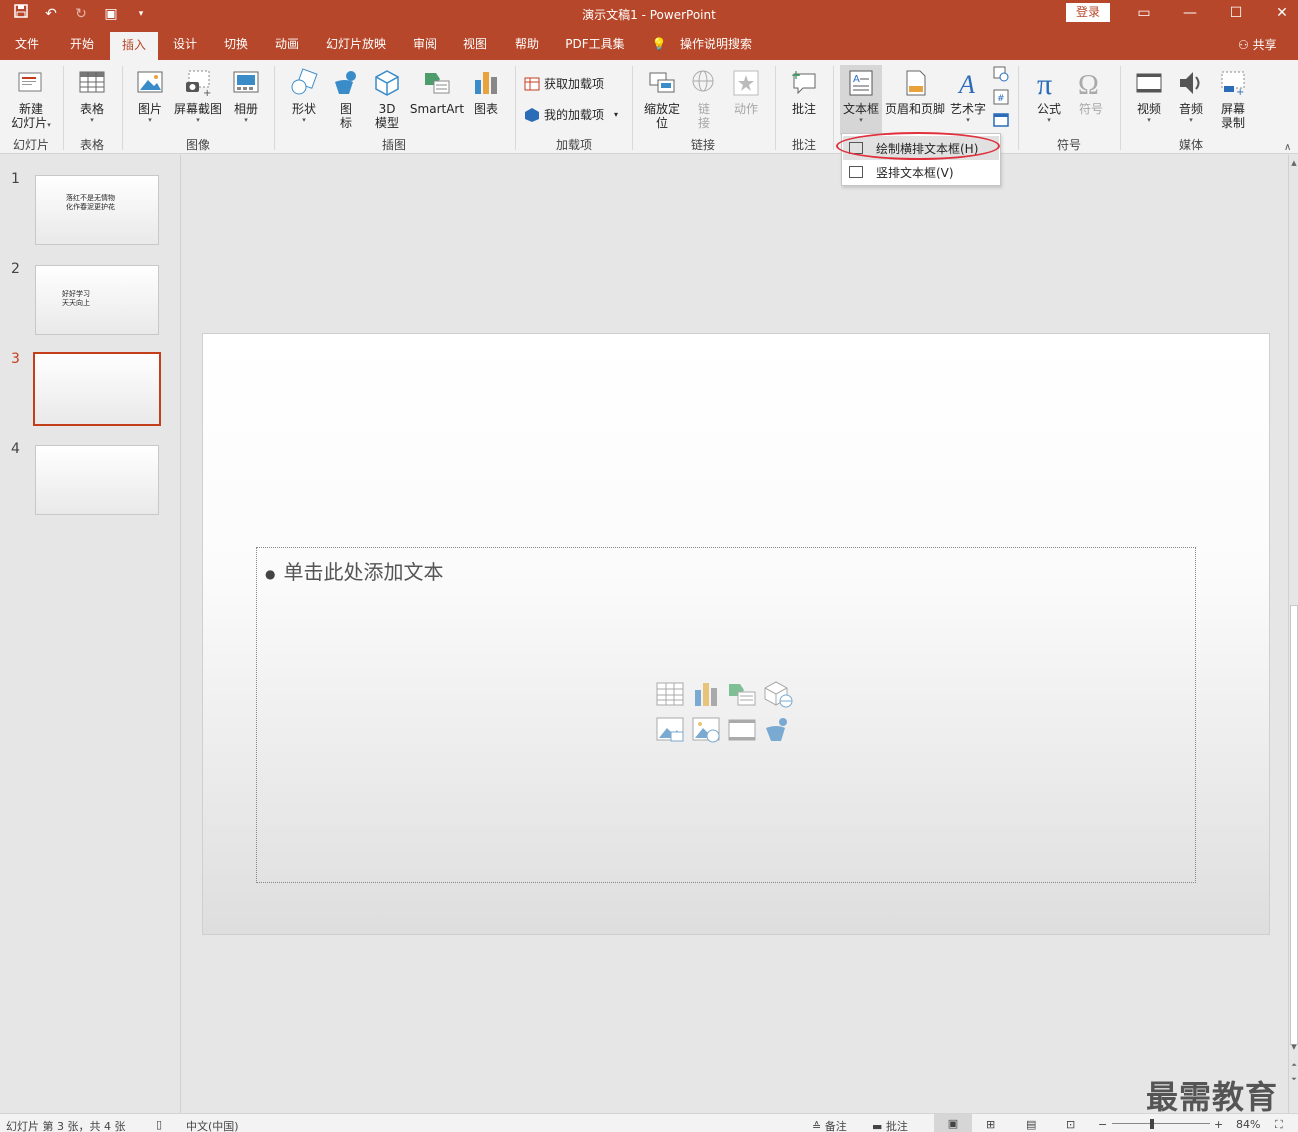  What do you see at coordinates (716, 44) in the screenshot?
I see `tell-me-search: 操作说明搜索` at bounding box center [716, 44].